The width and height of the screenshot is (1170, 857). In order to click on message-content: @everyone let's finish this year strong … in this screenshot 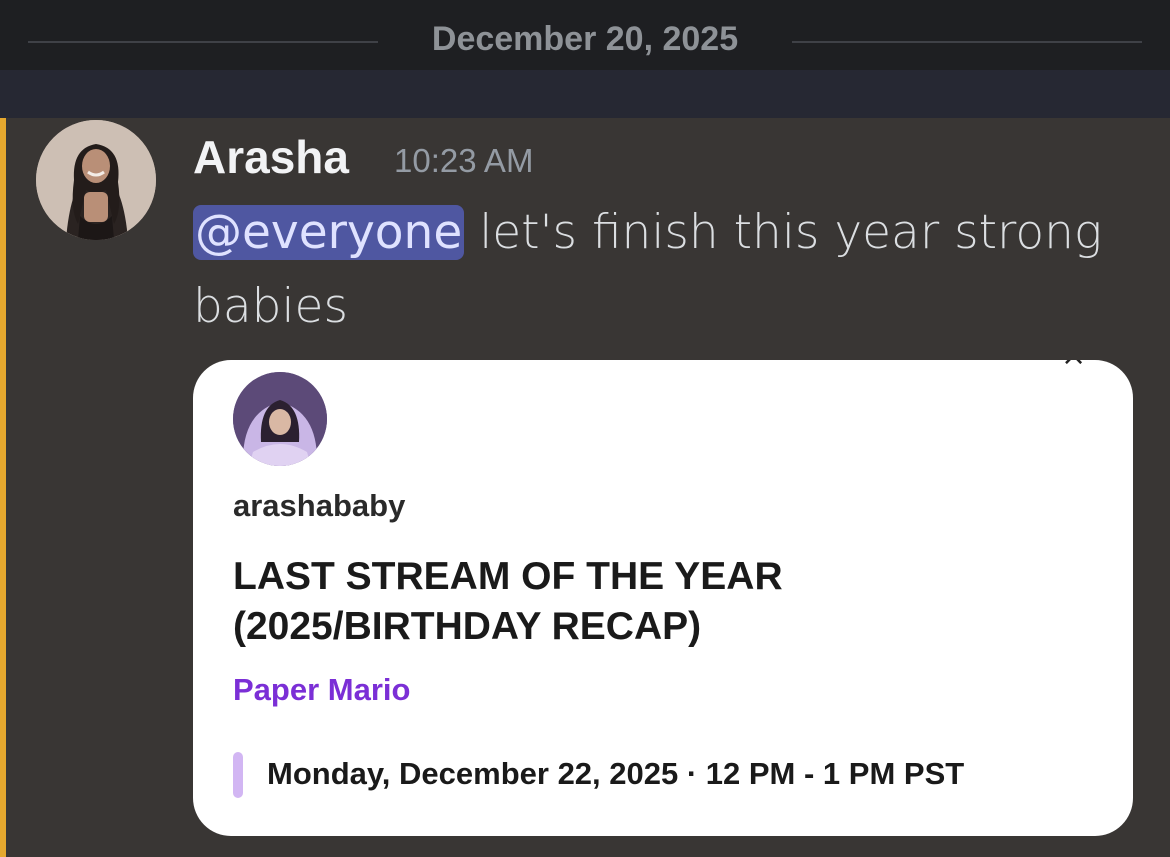, I will do `click(668, 270)`.